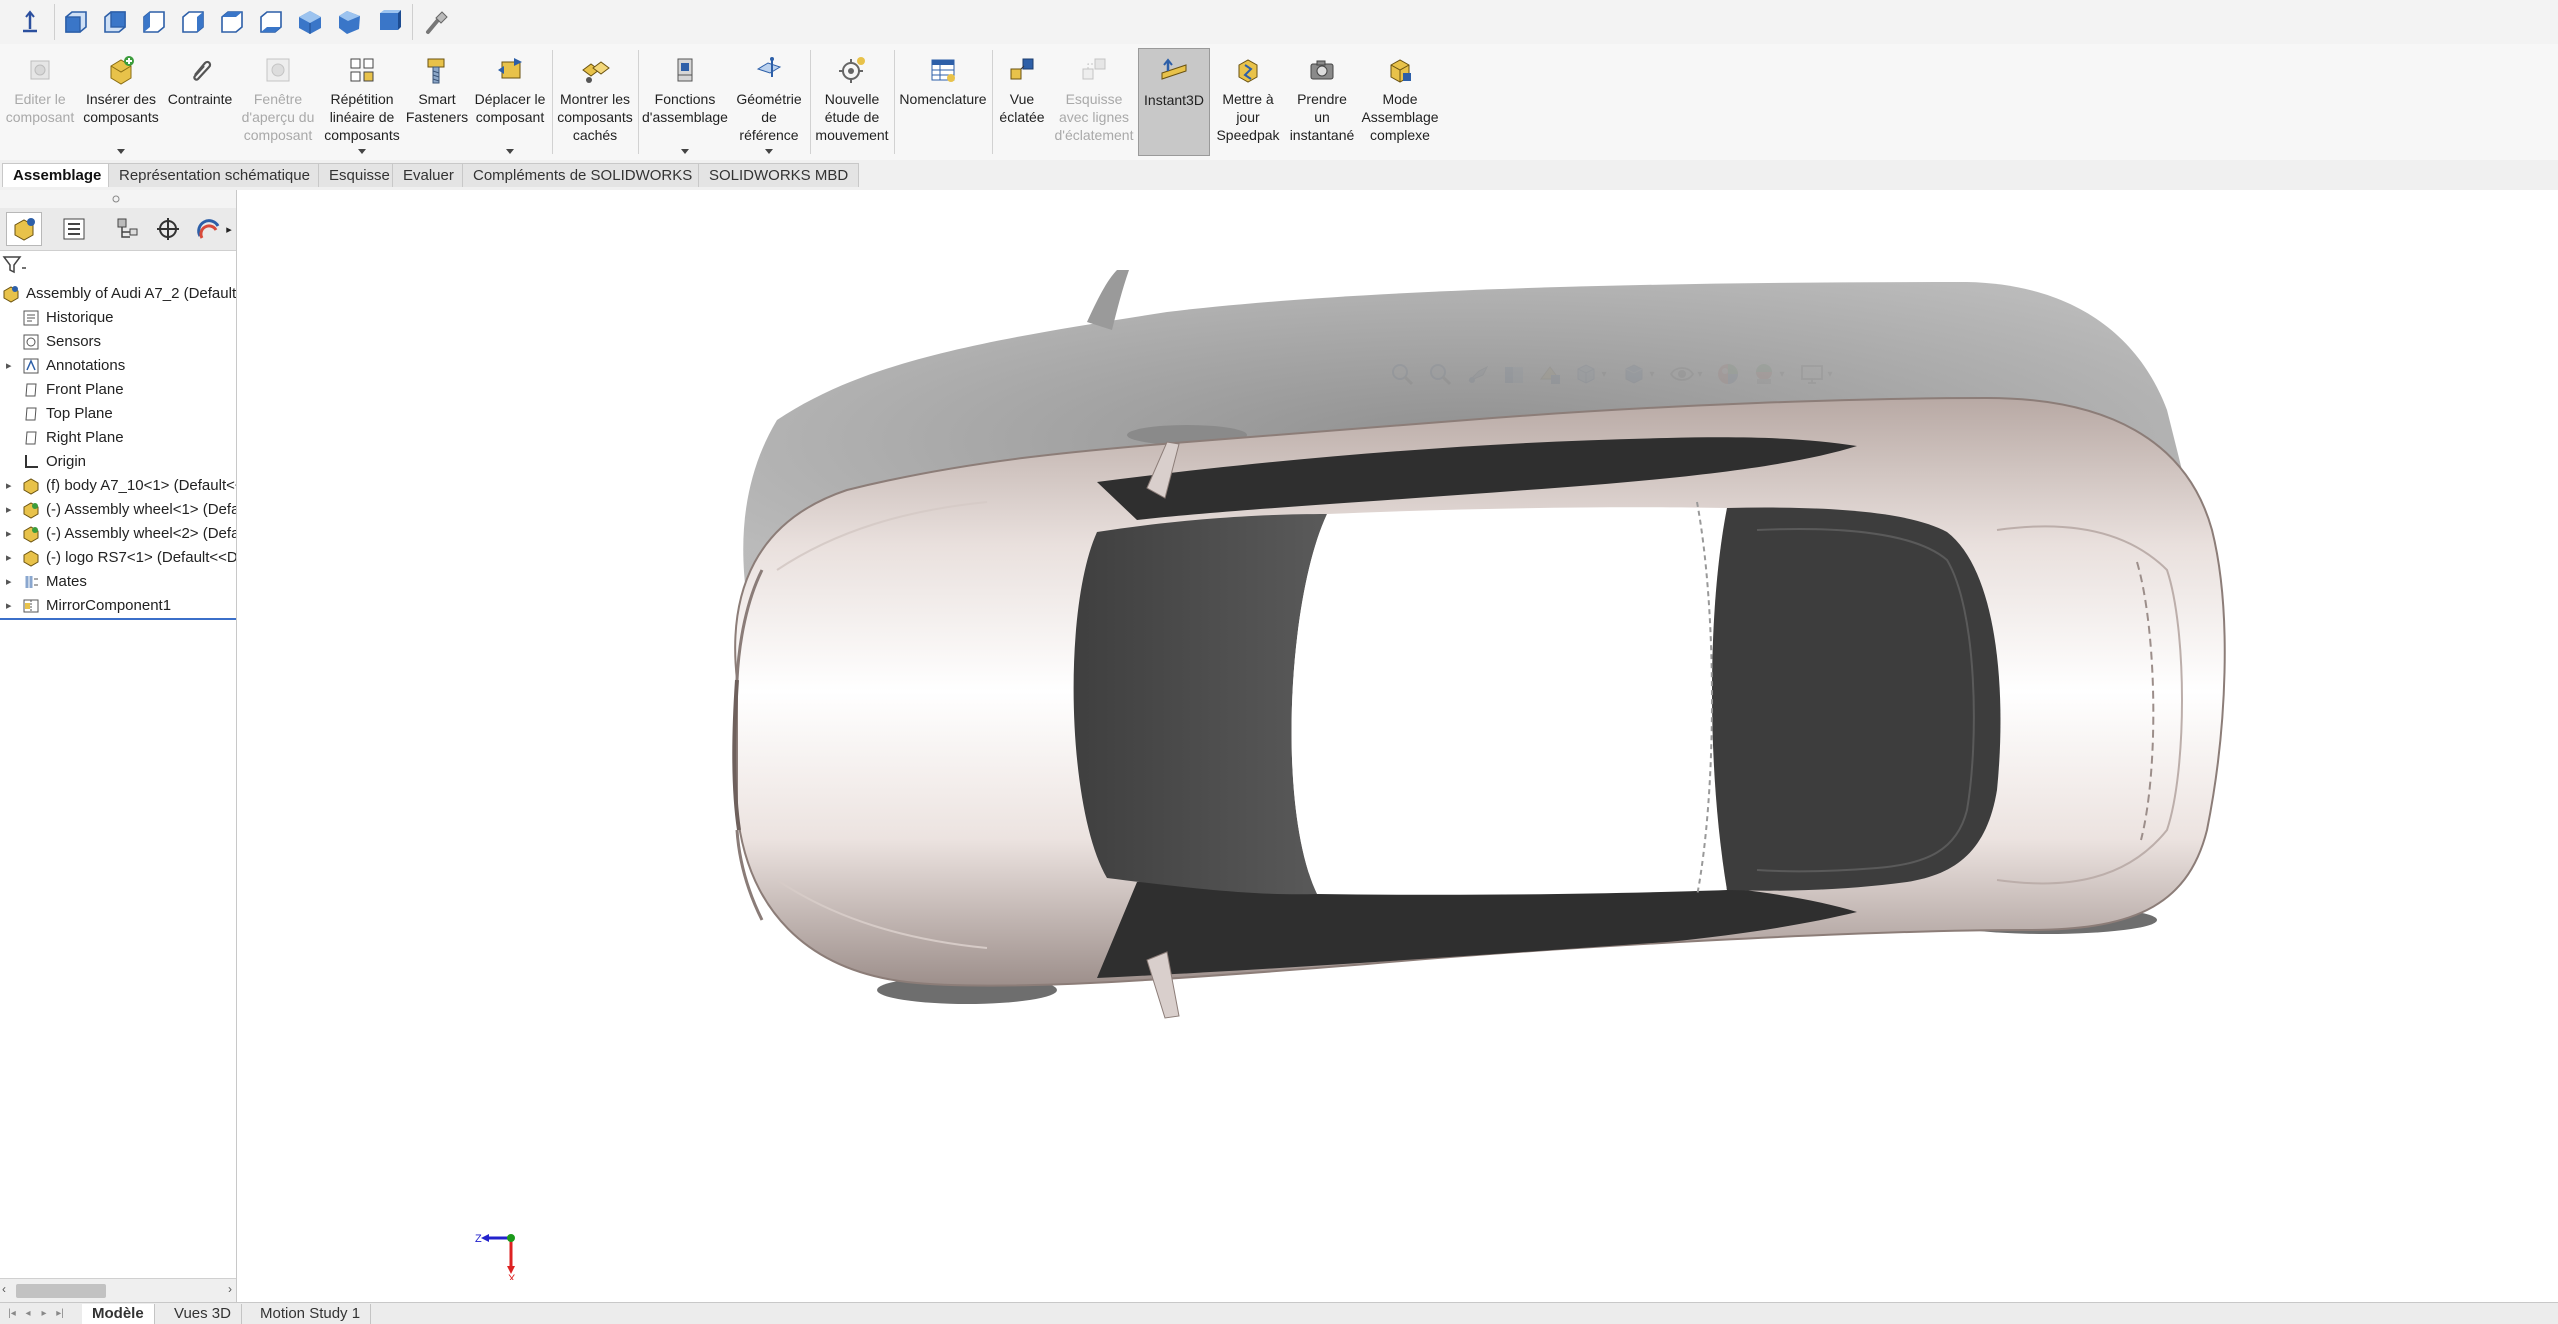  What do you see at coordinates (4, 1289) in the screenshot?
I see `scroll-left-icon: ‹` at bounding box center [4, 1289].